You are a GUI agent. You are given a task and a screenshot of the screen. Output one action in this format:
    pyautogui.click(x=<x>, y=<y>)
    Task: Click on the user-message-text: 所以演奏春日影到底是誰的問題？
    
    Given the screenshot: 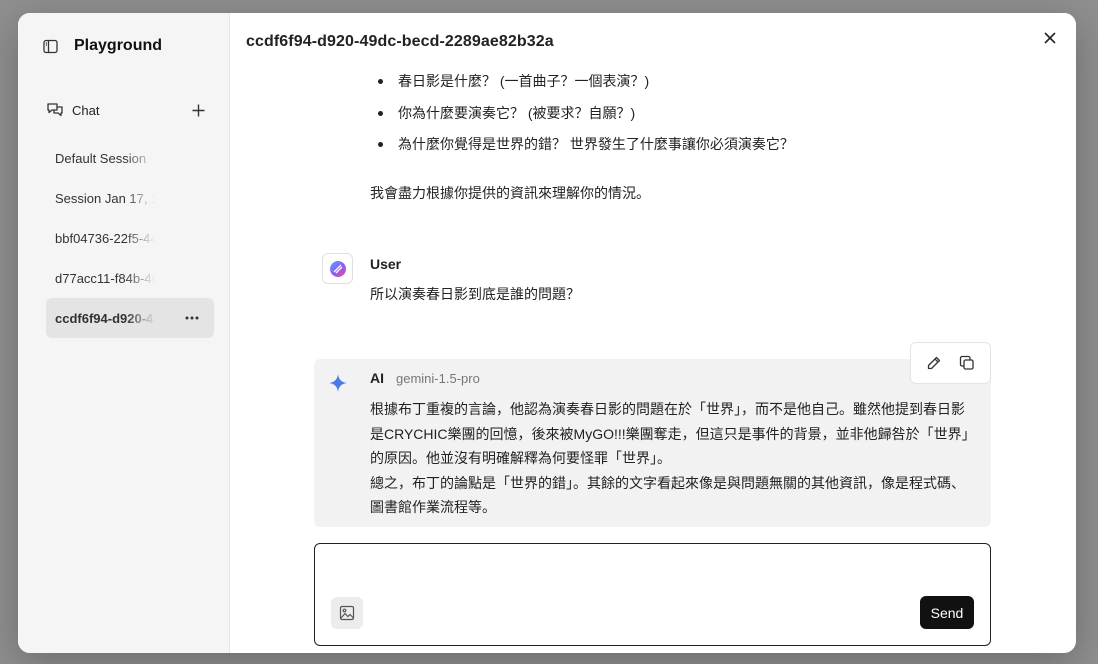 What is the action you would take?
    pyautogui.click(x=475, y=294)
    